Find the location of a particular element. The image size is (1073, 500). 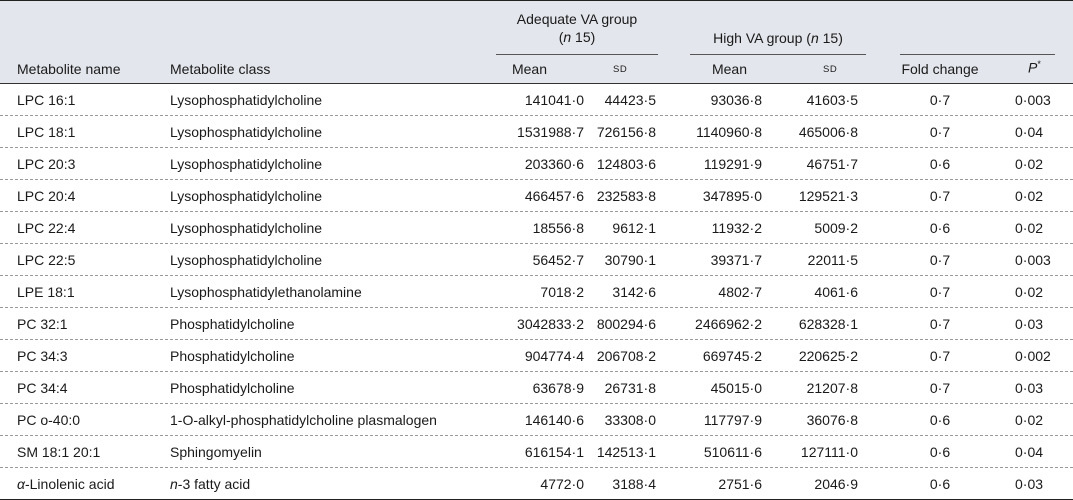

metabolite-name-header: Metabolite name is located at coordinates (69, 69).